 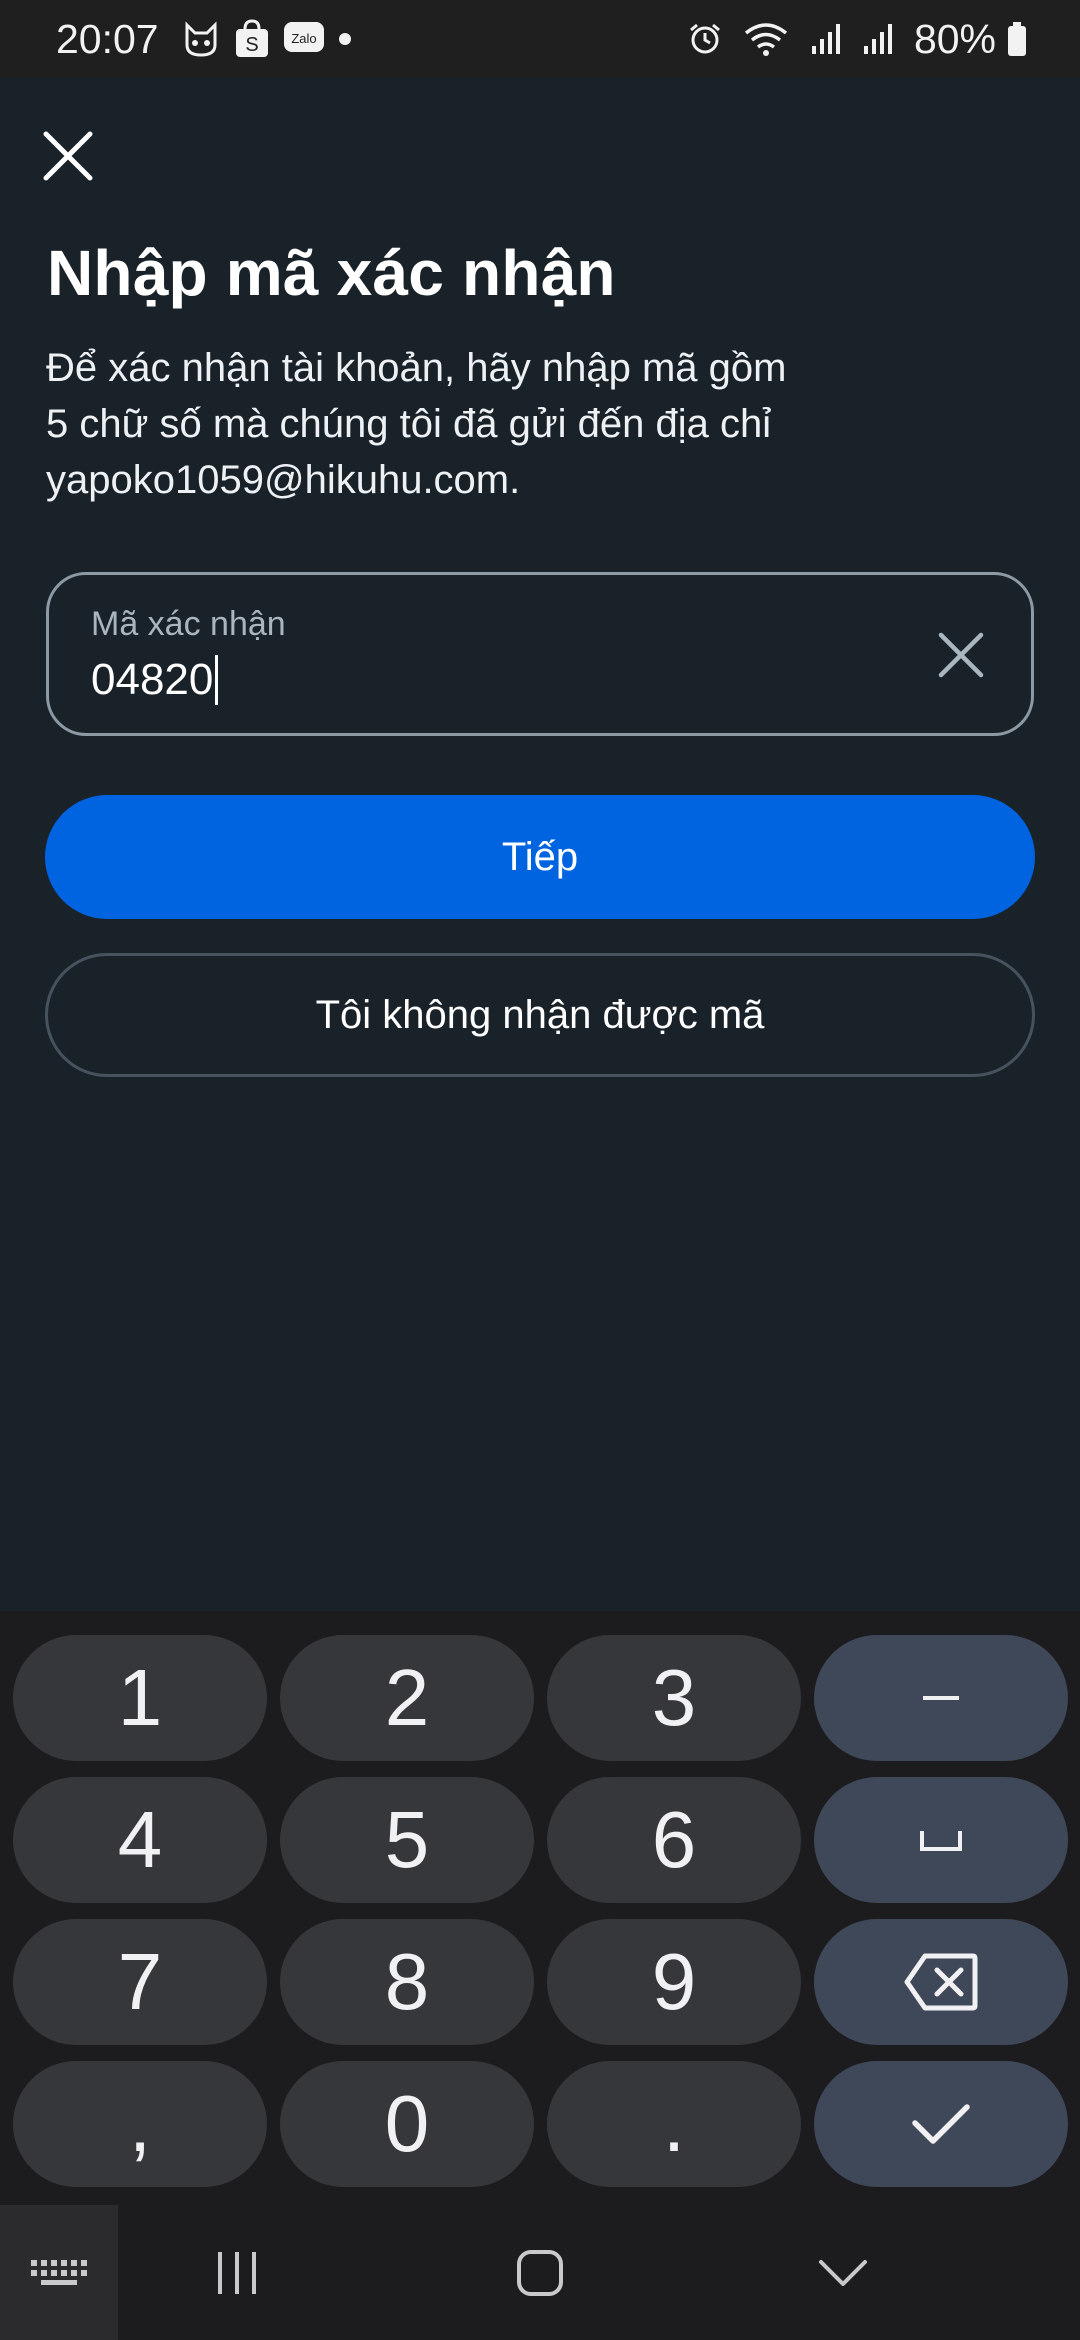 I want to click on shopee-icon: S, so click(x=252, y=39).